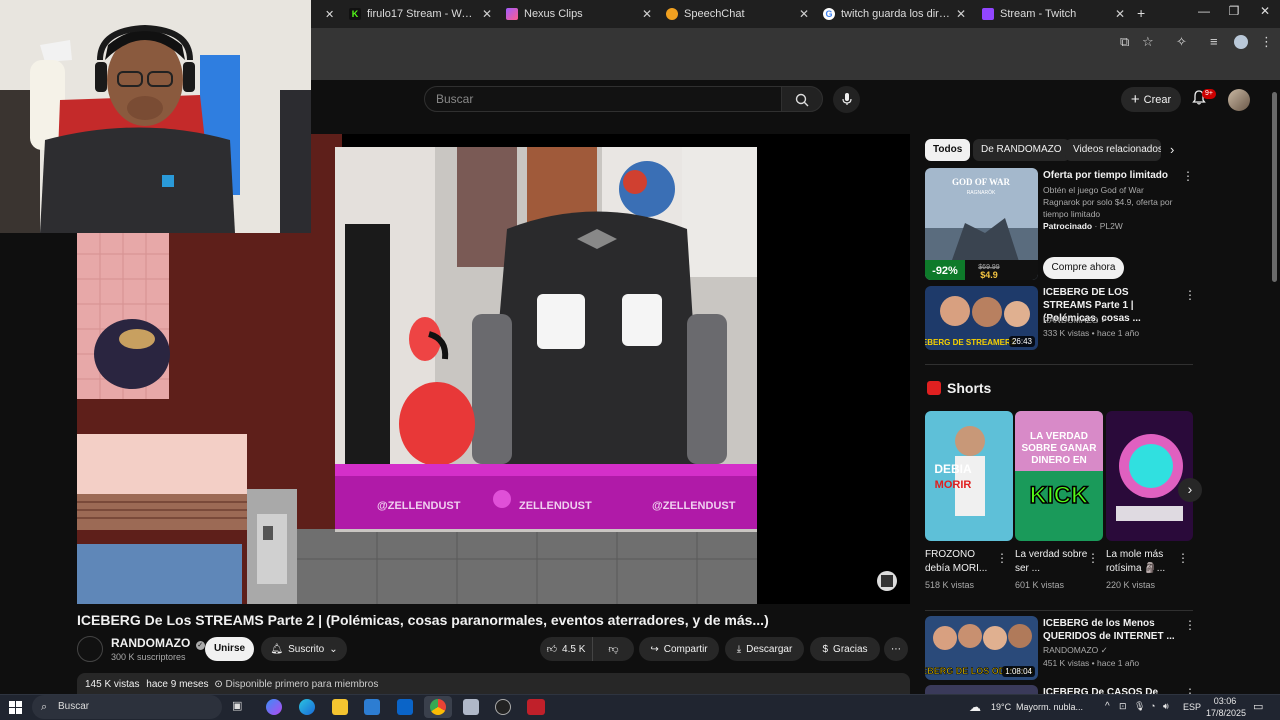 This screenshot has height=720, width=1280. I want to click on browser-tab-twitch: Stream - Twitch ✕, so click(1053, 14).